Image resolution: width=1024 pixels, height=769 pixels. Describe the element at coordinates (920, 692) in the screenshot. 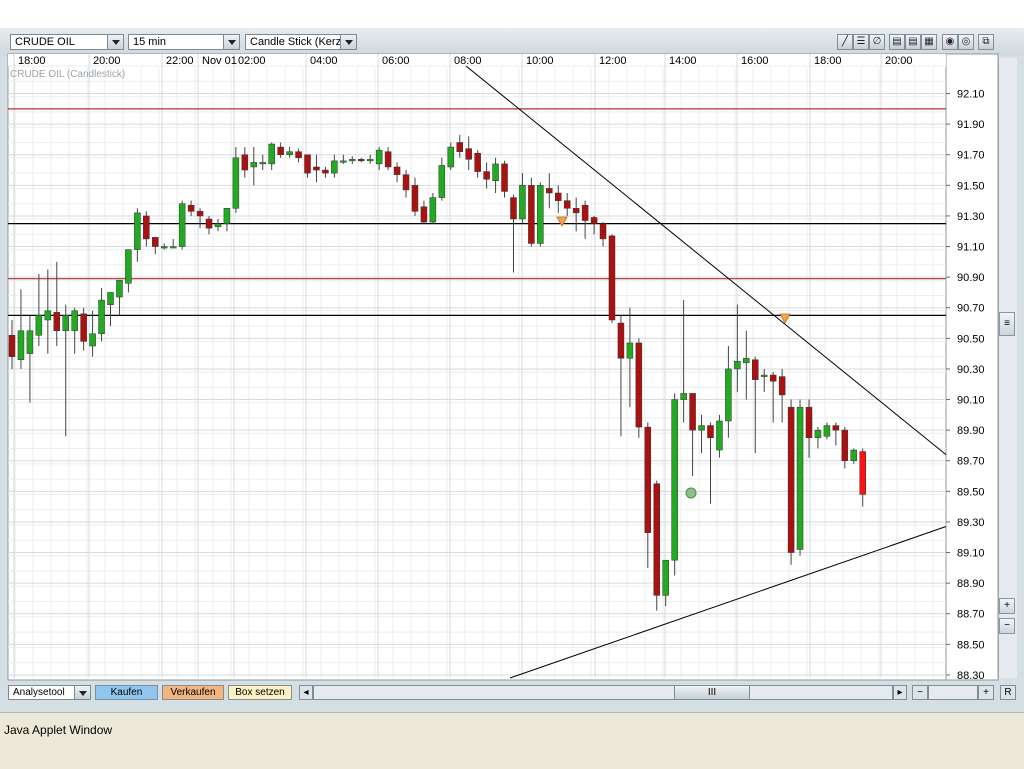

I see `zoom-out-button: −` at that location.